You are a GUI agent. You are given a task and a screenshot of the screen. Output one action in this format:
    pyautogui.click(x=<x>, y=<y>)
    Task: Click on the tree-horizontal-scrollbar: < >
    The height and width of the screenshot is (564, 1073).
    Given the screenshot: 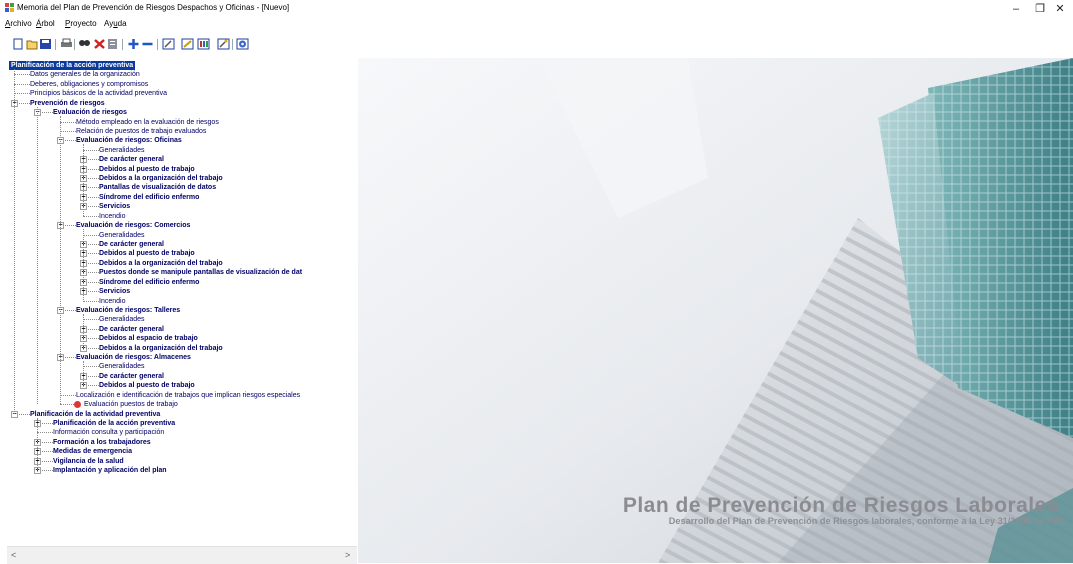 What is the action you would take?
    pyautogui.click(x=182, y=555)
    